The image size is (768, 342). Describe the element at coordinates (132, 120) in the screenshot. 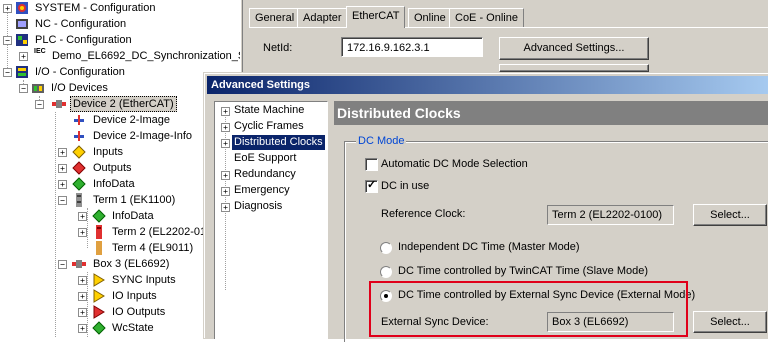

I see `tree-item-label: Device 2-Image` at that location.